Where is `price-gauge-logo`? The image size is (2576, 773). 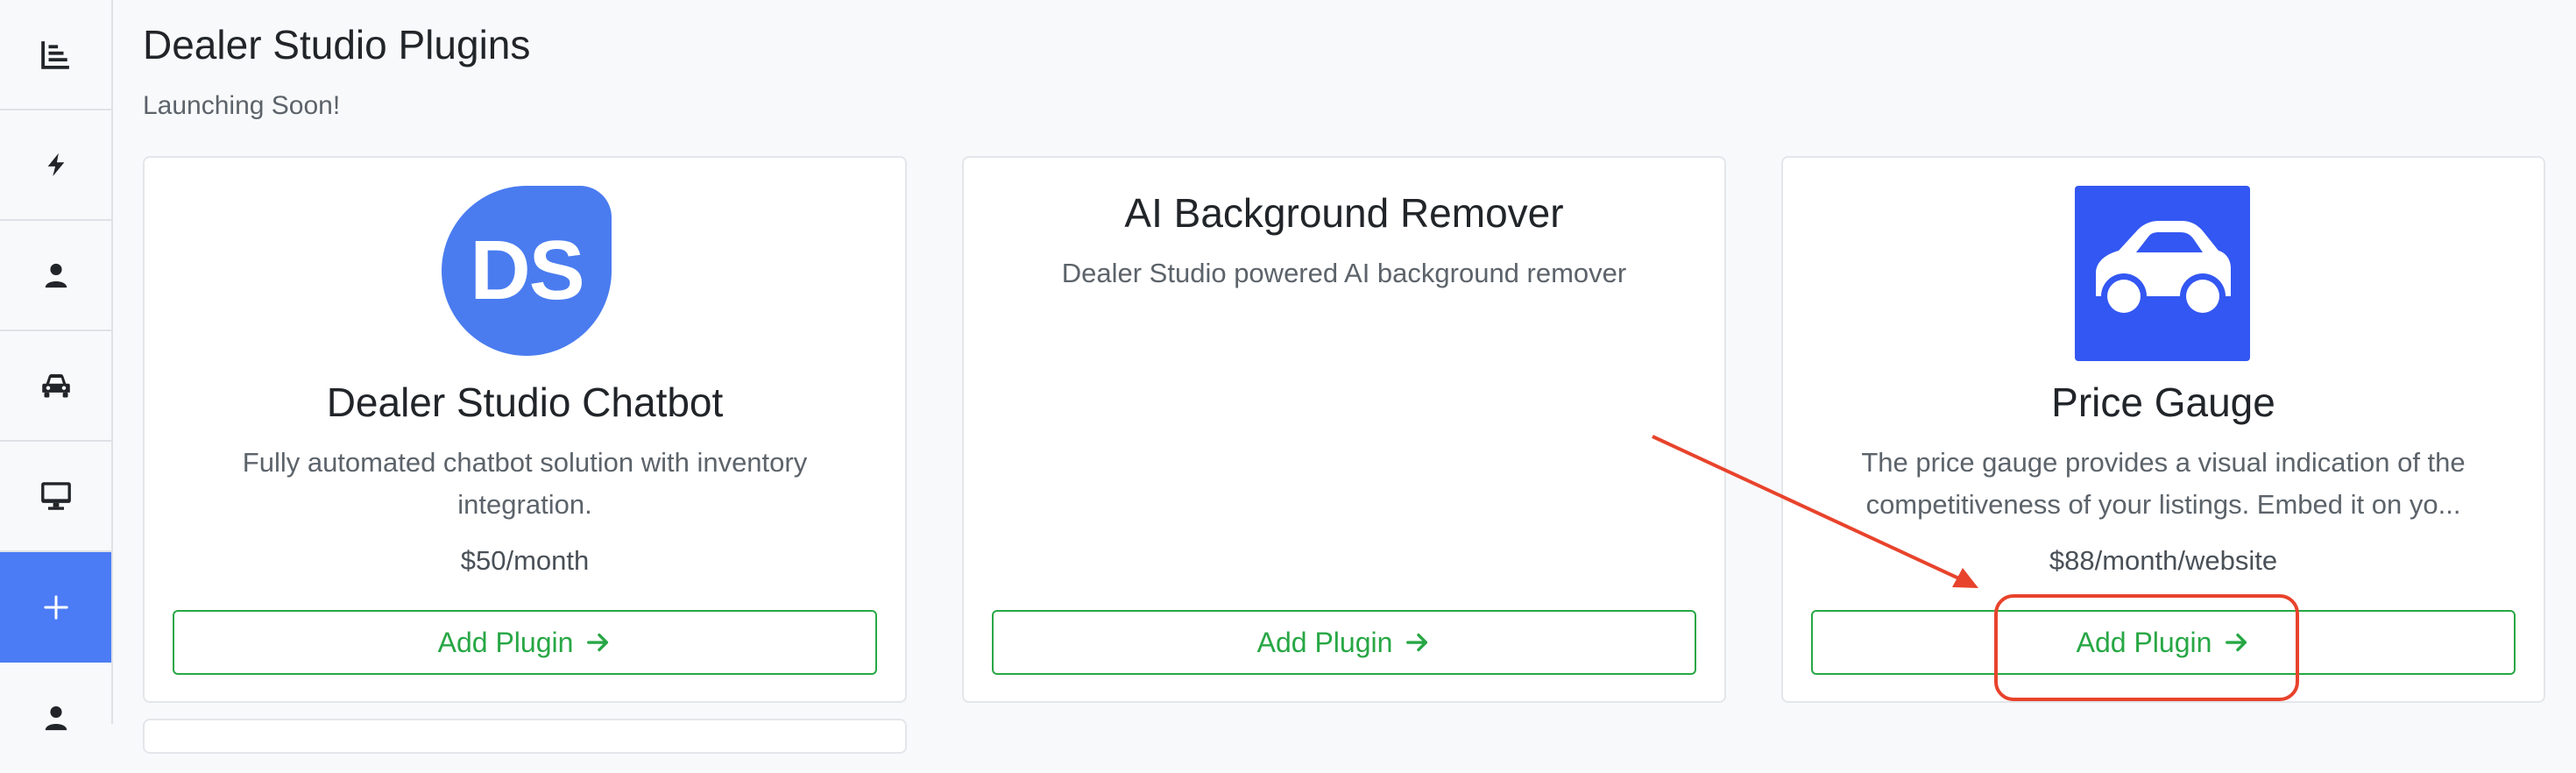
price-gauge-logo is located at coordinates (2162, 274).